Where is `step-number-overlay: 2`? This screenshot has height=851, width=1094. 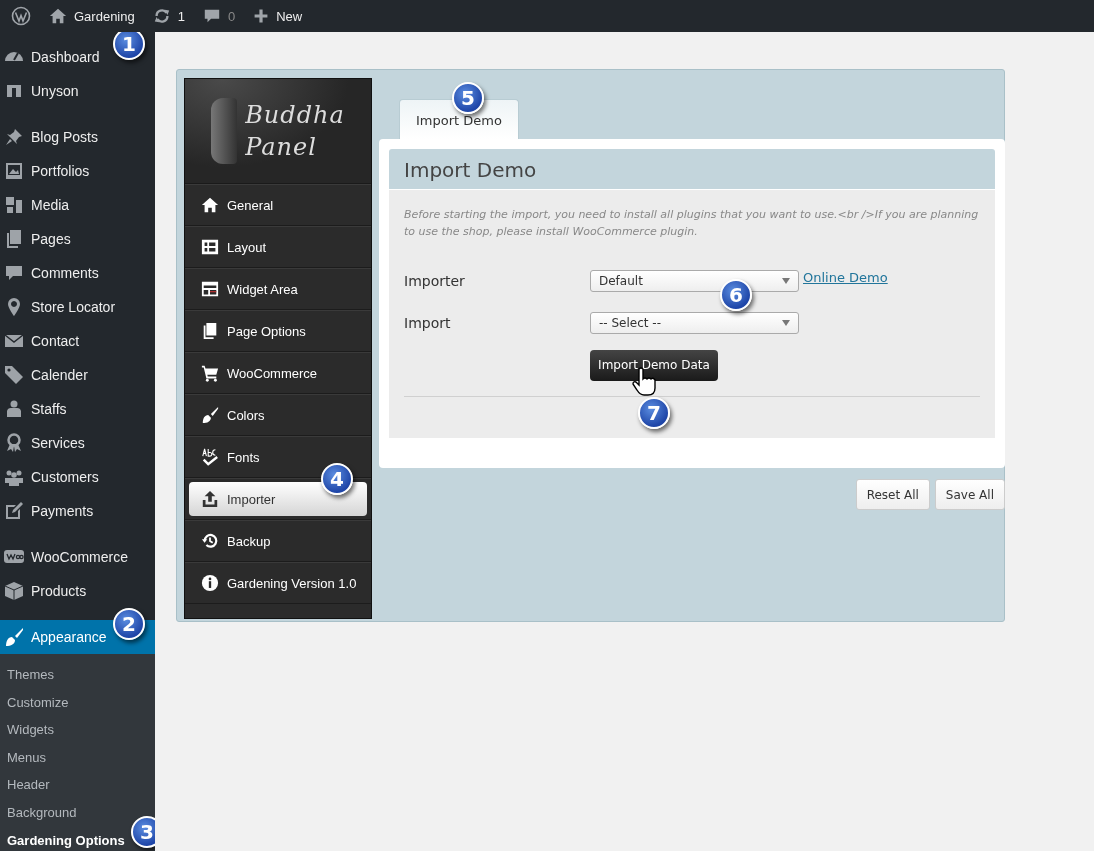
step-number-overlay: 2 is located at coordinates (129, 624).